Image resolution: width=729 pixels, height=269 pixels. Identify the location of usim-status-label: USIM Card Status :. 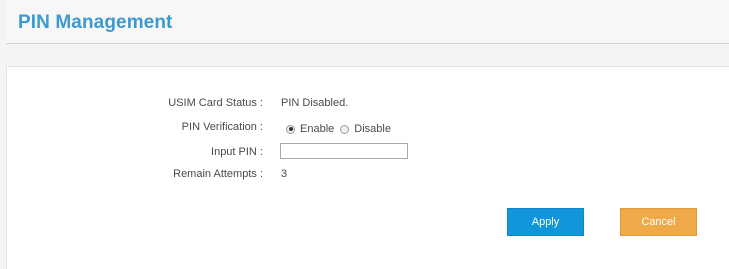
(215, 103).